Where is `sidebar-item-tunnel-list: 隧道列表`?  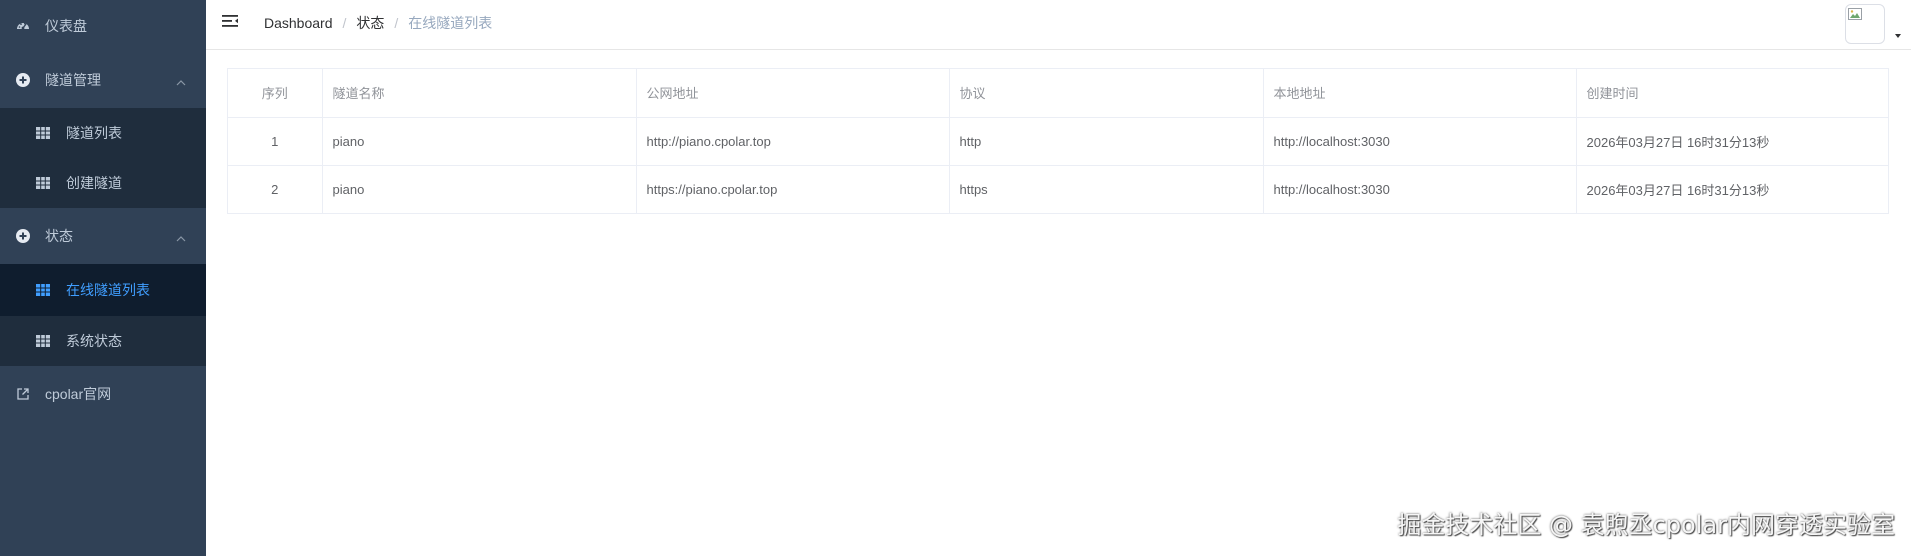
sidebar-item-tunnel-list: 隧道列表 is located at coordinates (103, 133).